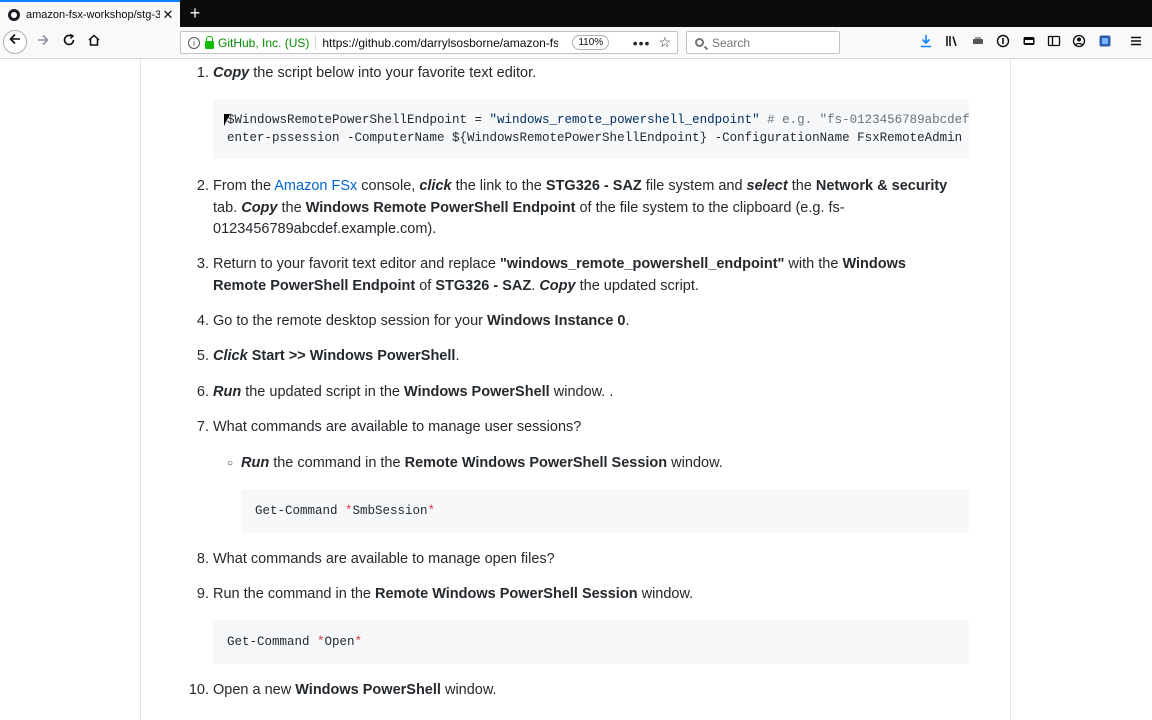 Image resolution: width=1152 pixels, height=720 pixels. I want to click on extension-icon, so click(978, 42).